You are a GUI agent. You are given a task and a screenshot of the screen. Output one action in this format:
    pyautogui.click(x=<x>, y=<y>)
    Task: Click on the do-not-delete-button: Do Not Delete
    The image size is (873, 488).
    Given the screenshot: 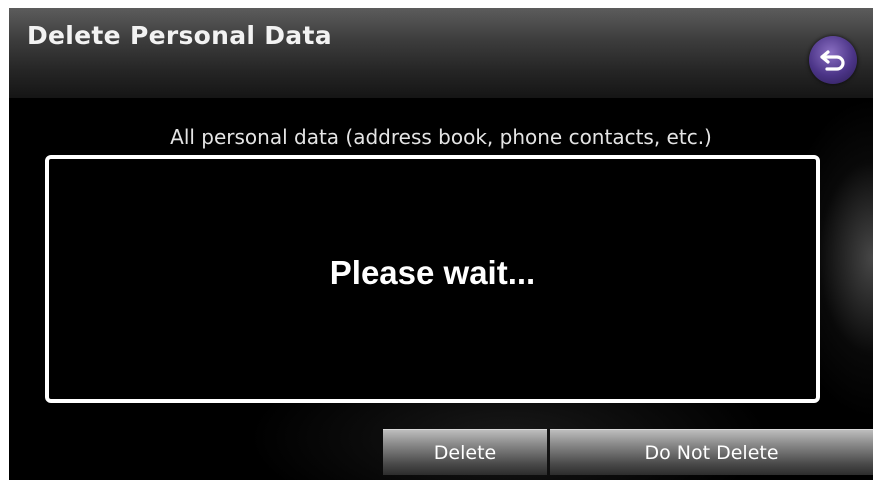 What is the action you would take?
    pyautogui.click(x=711, y=452)
    